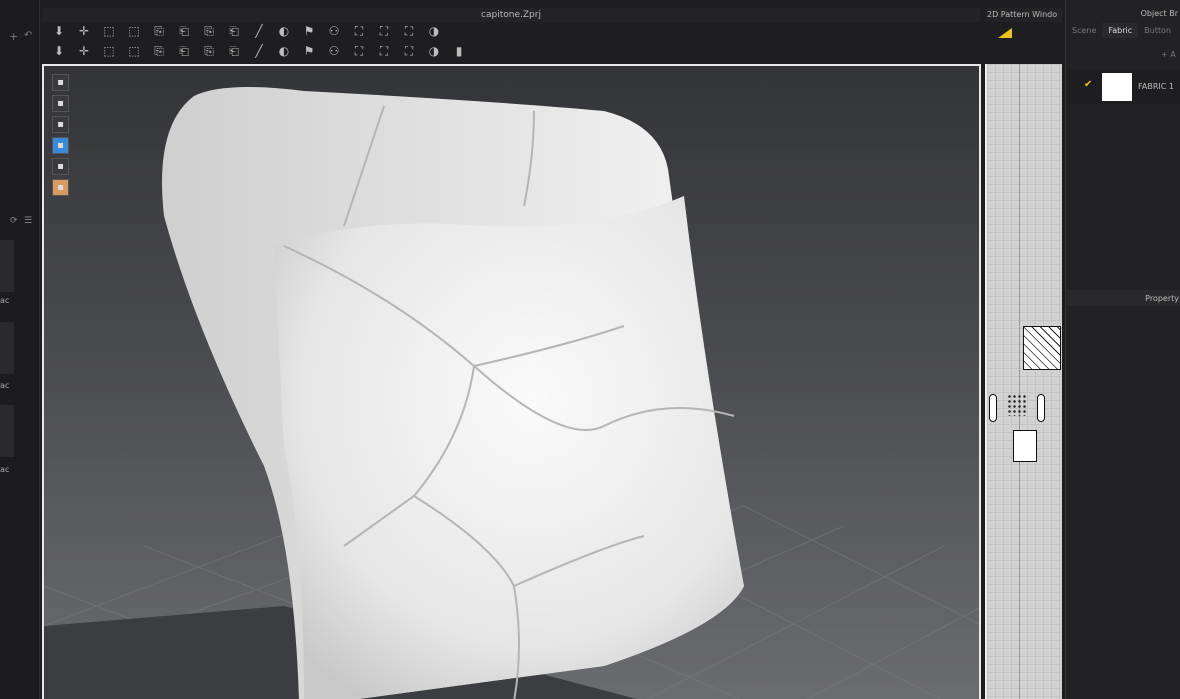  I want to click on garment-view-2-icon: ▪, so click(60, 103).